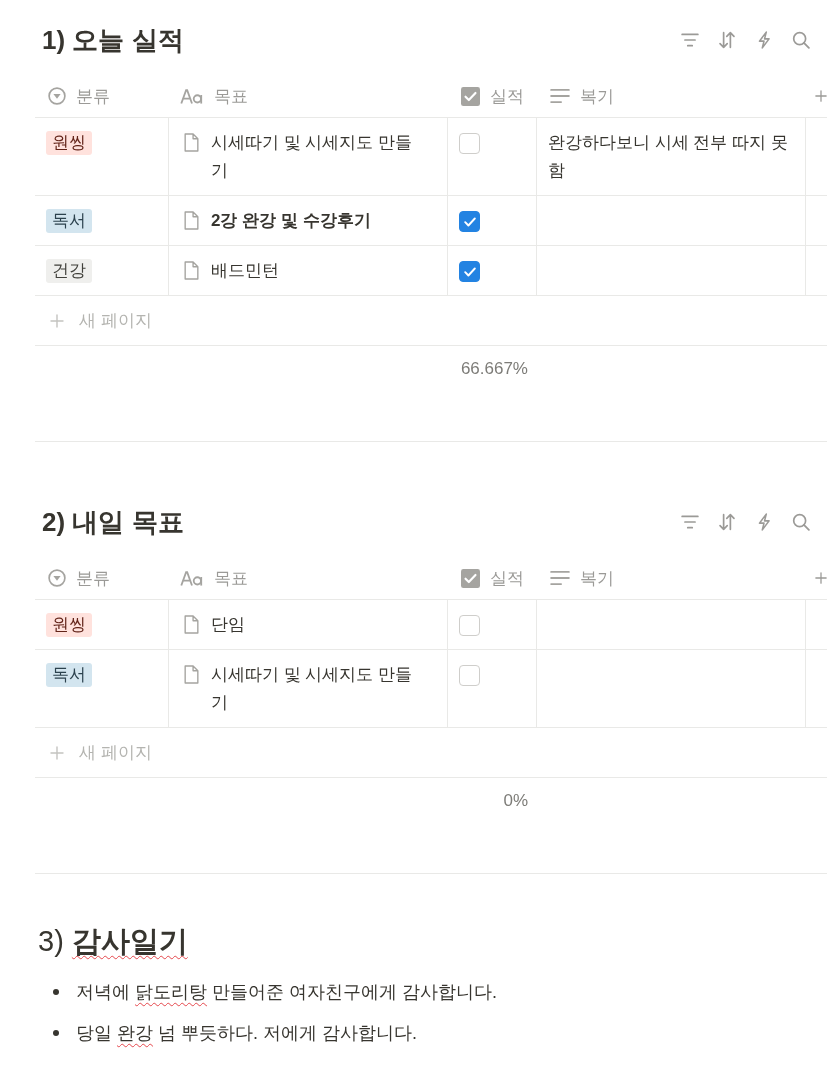  What do you see at coordinates (228, 625) in the screenshot?
I see `page-title: 단임` at bounding box center [228, 625].